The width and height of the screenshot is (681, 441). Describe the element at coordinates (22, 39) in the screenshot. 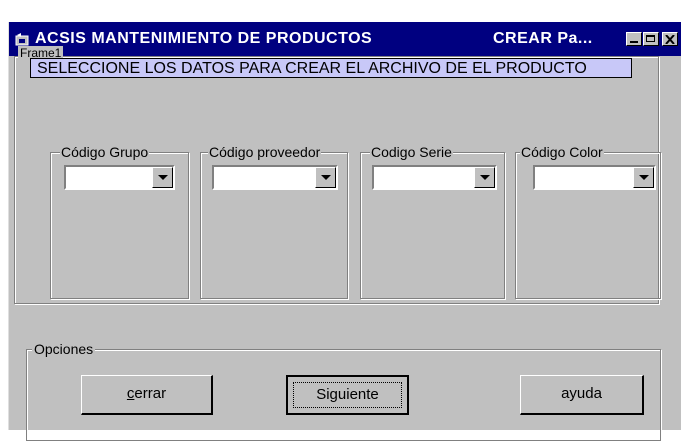

I see `app-icon` at that location.